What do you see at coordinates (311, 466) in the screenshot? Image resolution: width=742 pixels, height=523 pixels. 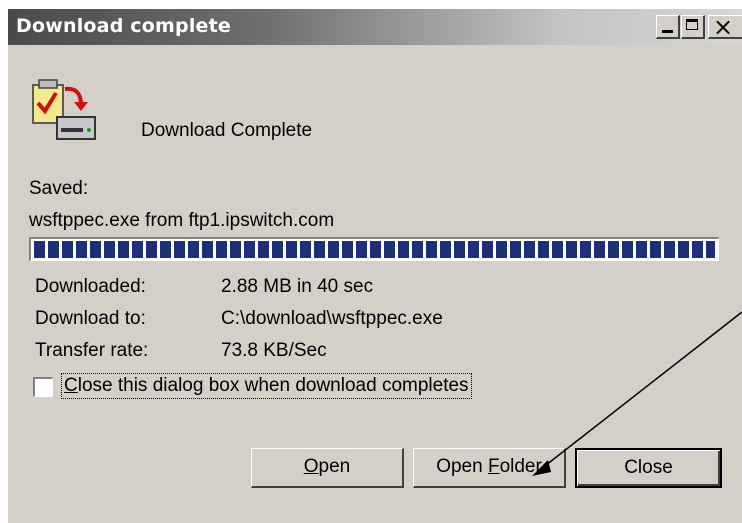 I see `open-accel: O` at bounding box center [311, 466].